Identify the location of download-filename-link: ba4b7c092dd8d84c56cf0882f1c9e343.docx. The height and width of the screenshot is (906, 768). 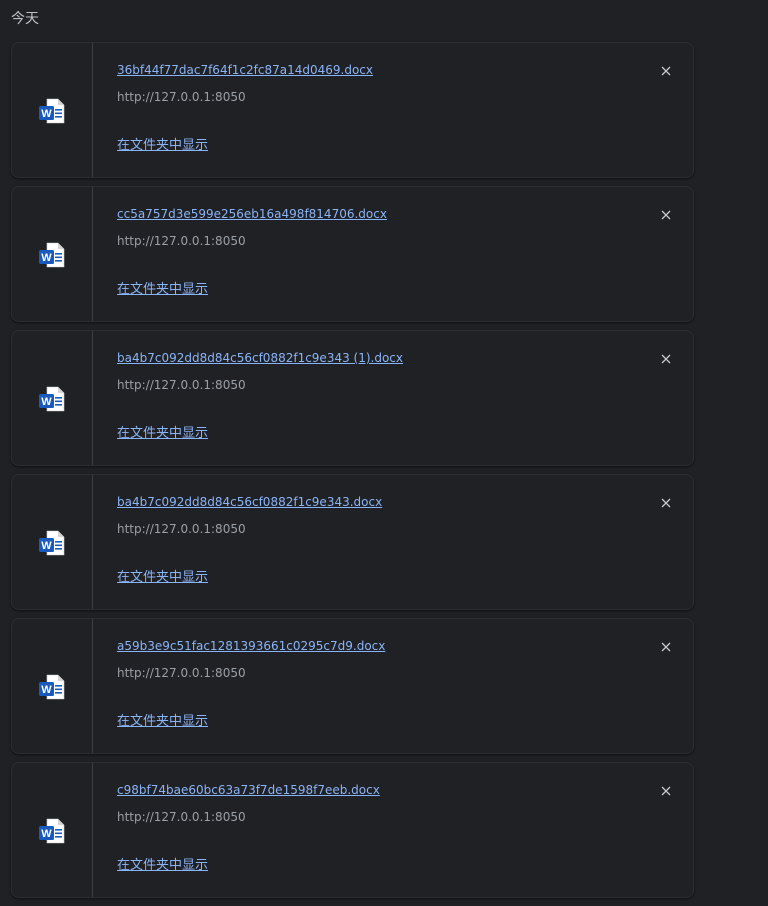
(249, 502).